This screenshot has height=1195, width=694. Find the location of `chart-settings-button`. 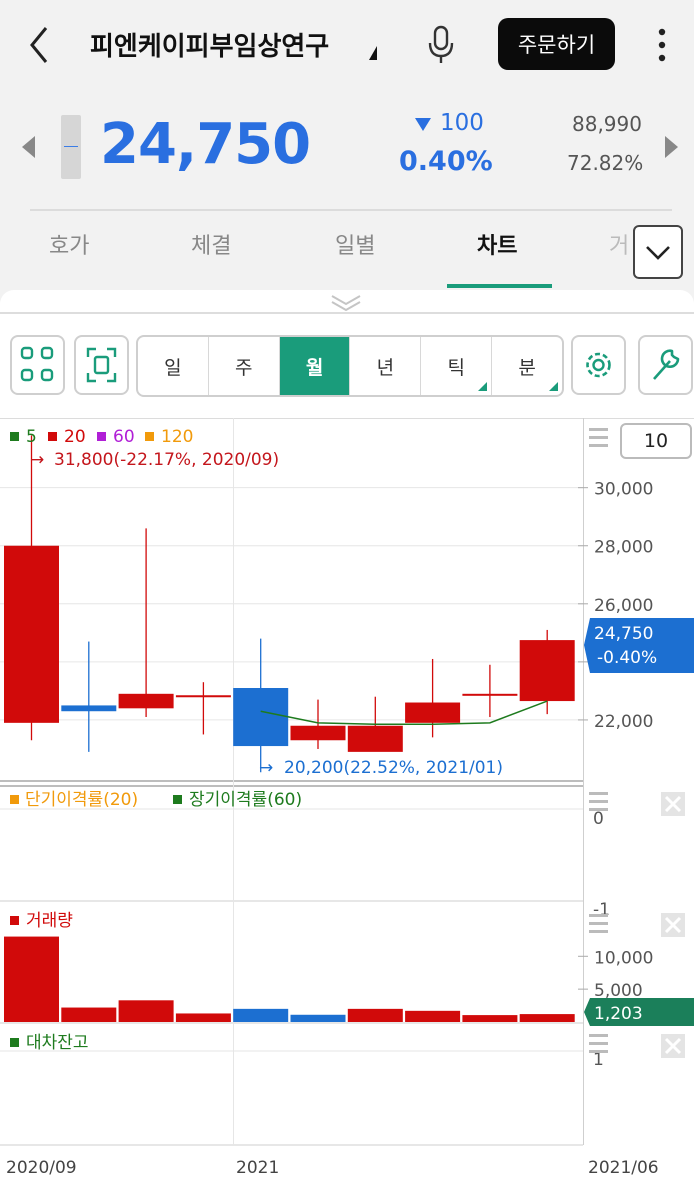

chart-settings-button is located at coordinates (598, 365).